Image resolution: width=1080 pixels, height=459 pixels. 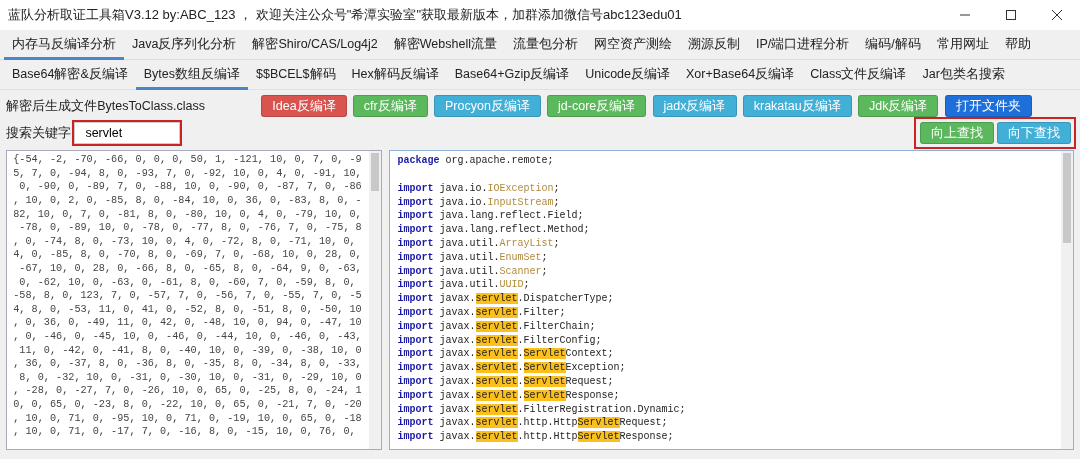 I want to click on tab: Bytes数组反编译, so click(x=191, y=75).